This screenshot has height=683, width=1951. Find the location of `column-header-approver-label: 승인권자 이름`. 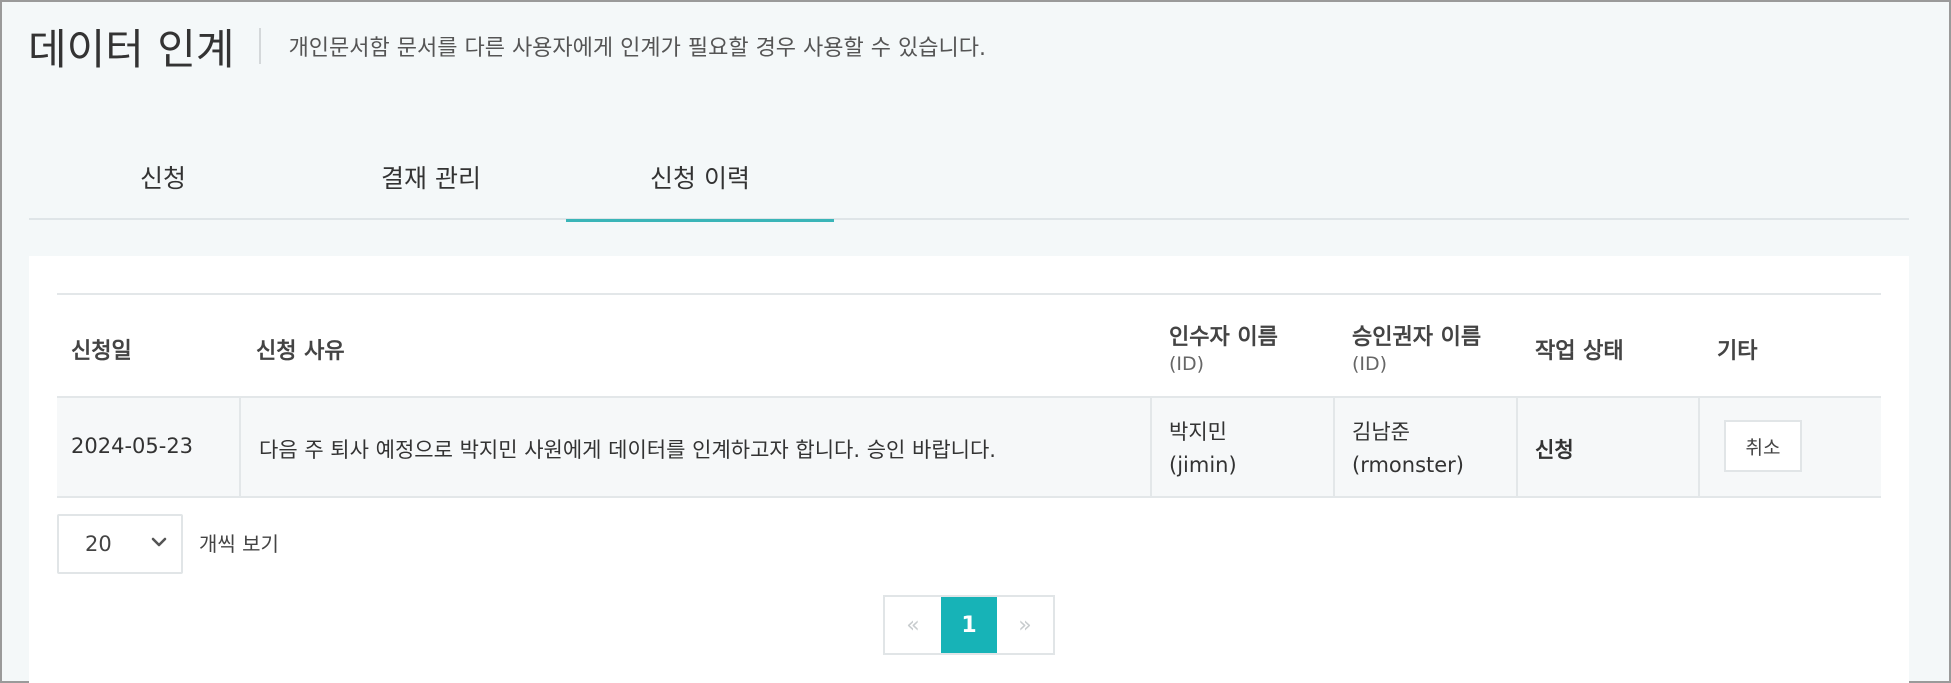

column-header-approver-label: 승인권자 이름 is located at coordinates (1417, 337).